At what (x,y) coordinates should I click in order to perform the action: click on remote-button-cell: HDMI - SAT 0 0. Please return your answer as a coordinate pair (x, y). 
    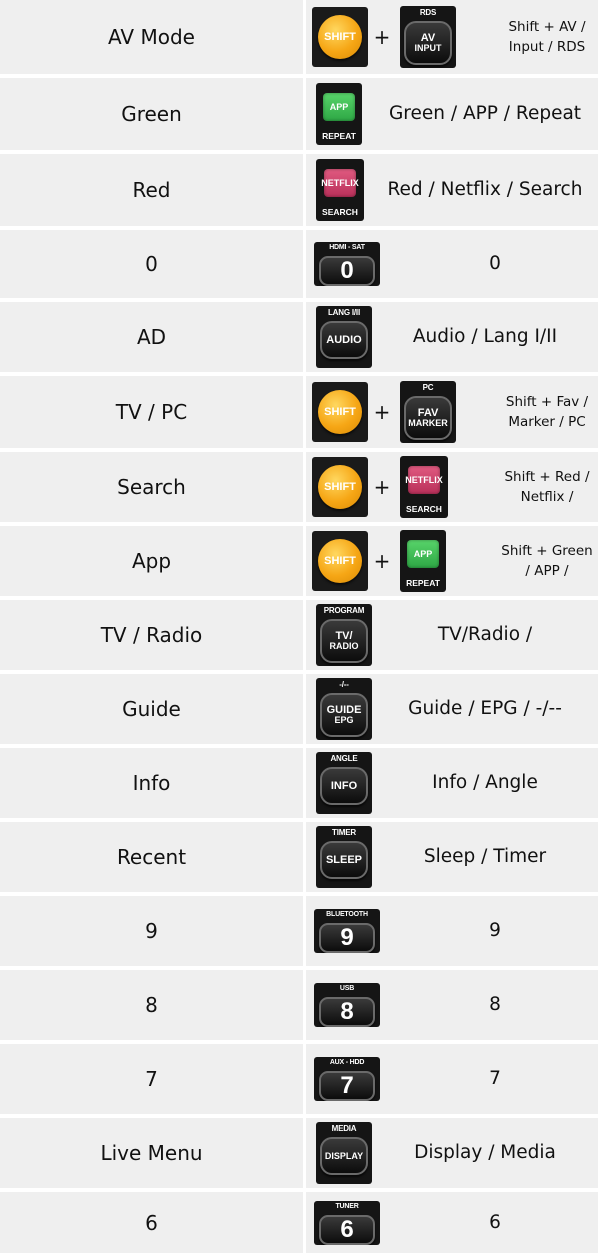
    Looking at the image, I should click on (452, 264).